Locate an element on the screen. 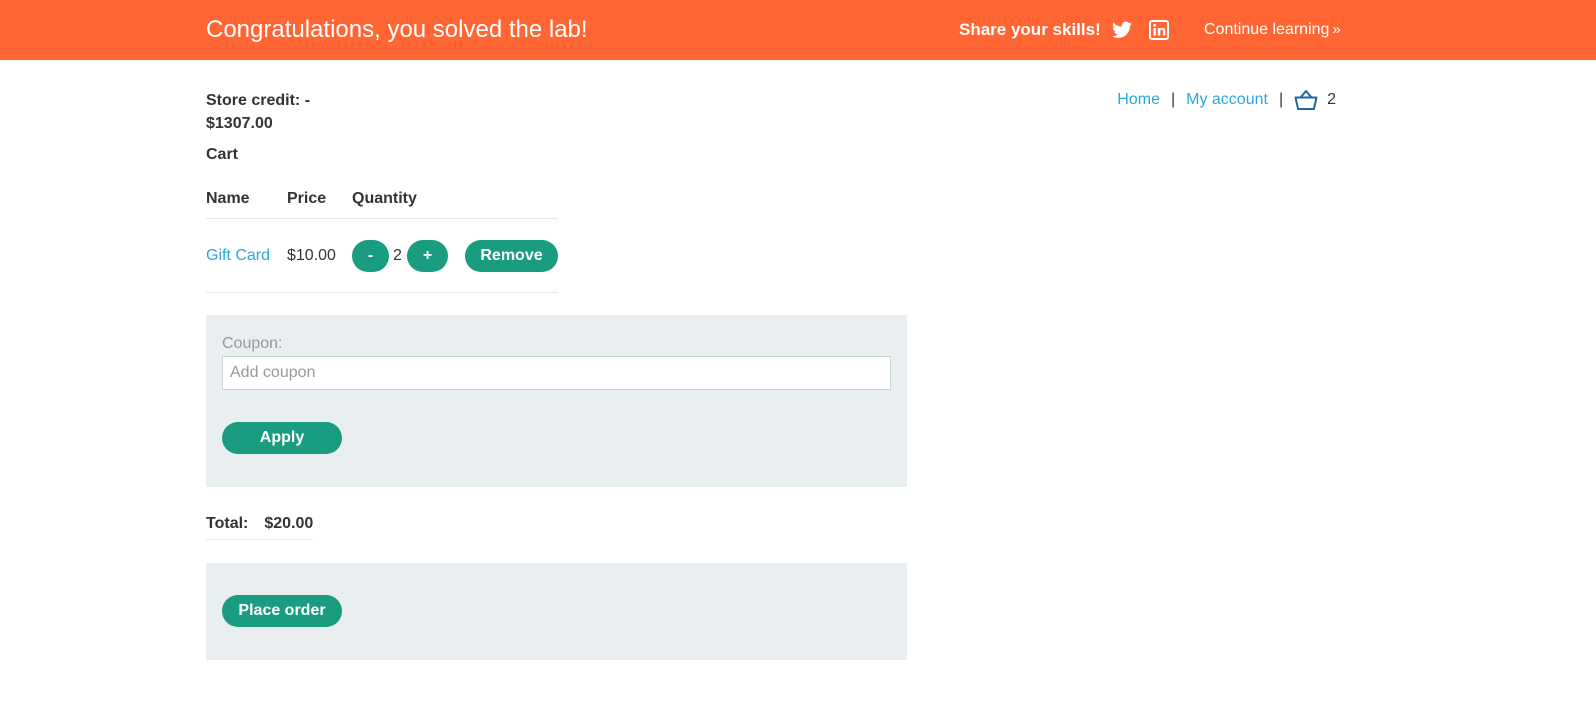  cart-heading: Cart is located at coordinates (222, 154).